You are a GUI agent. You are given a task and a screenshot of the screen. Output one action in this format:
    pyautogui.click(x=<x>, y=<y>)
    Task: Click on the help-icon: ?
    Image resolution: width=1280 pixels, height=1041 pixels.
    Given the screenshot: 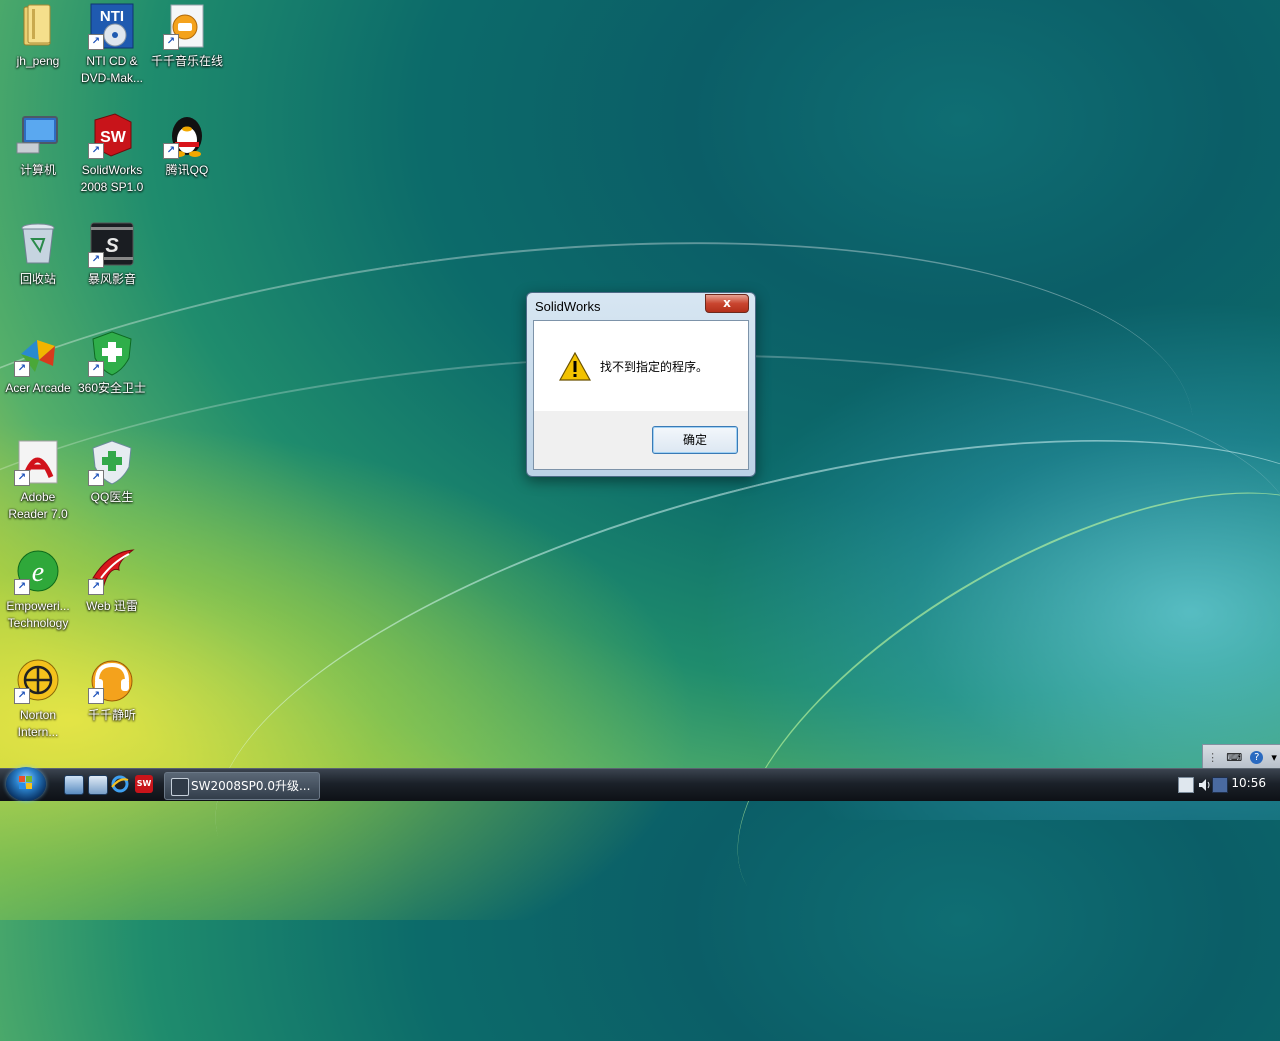 What is the action you would take?
    pyautogui.click(x=1257, y=757)
    